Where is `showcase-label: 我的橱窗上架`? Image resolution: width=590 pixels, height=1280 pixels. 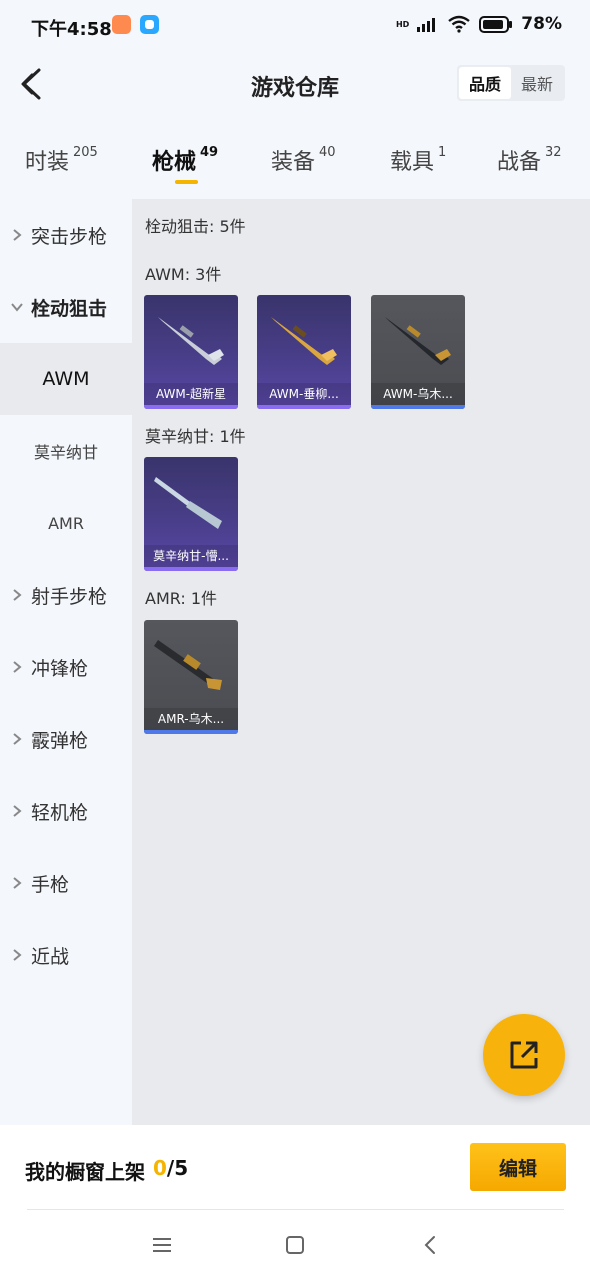 showcase-label: 我的橱窗上架 is located at coordinates (85, 1172).